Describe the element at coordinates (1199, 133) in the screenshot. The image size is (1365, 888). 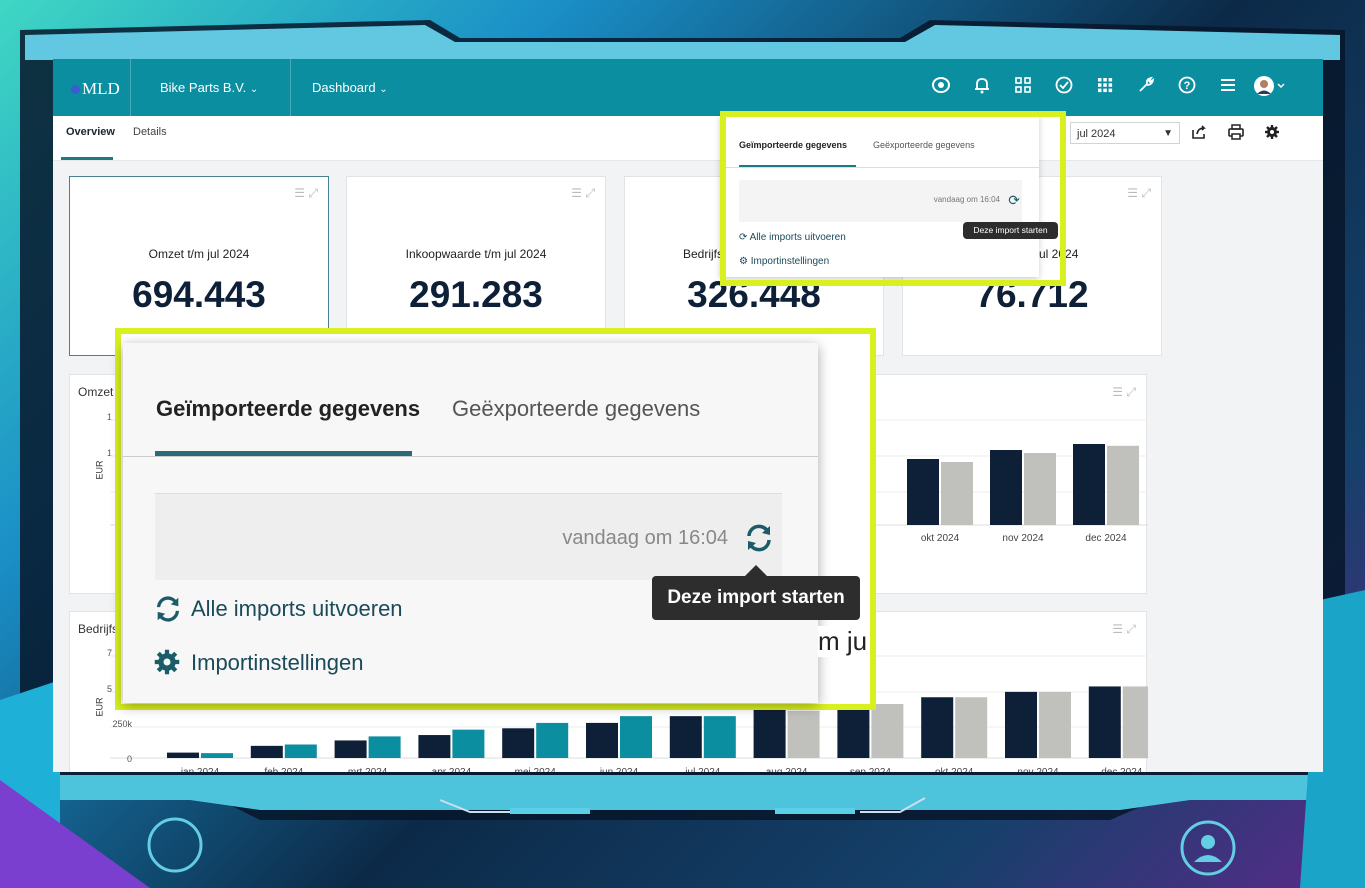
I see `share-icon` at that location.